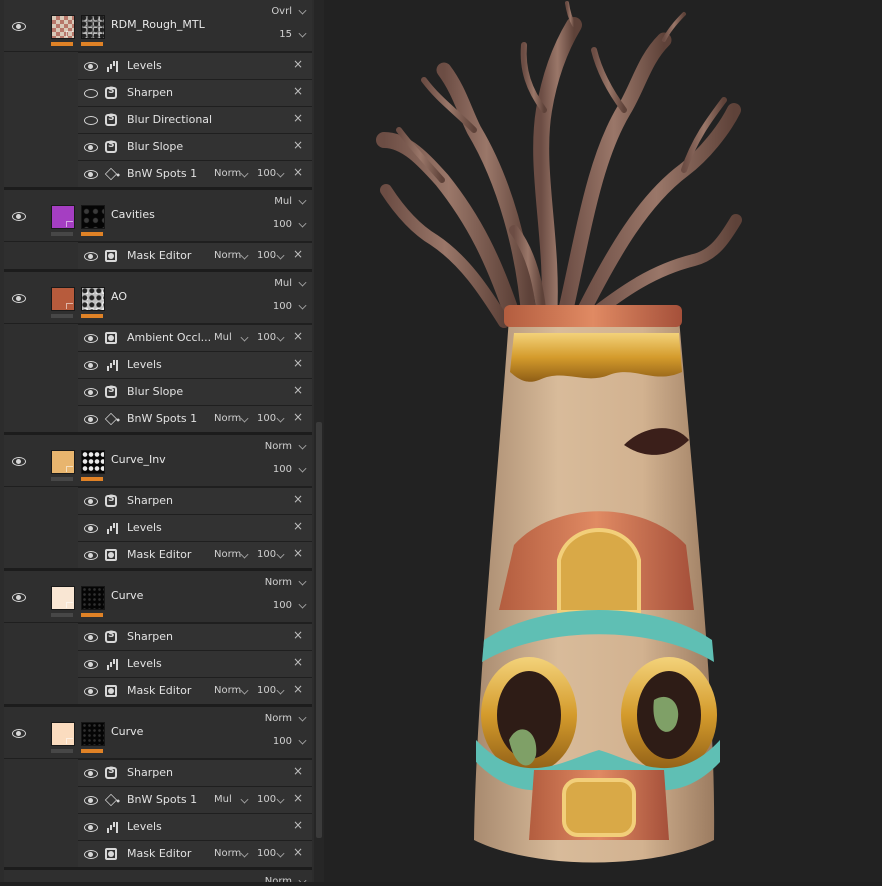 The height and width of the screenshot is (886, 882). What do you see at coordinates (319, 441) in the screenshot?
I see `layer-panel-scrollbar` at bounding box center [319, 441].